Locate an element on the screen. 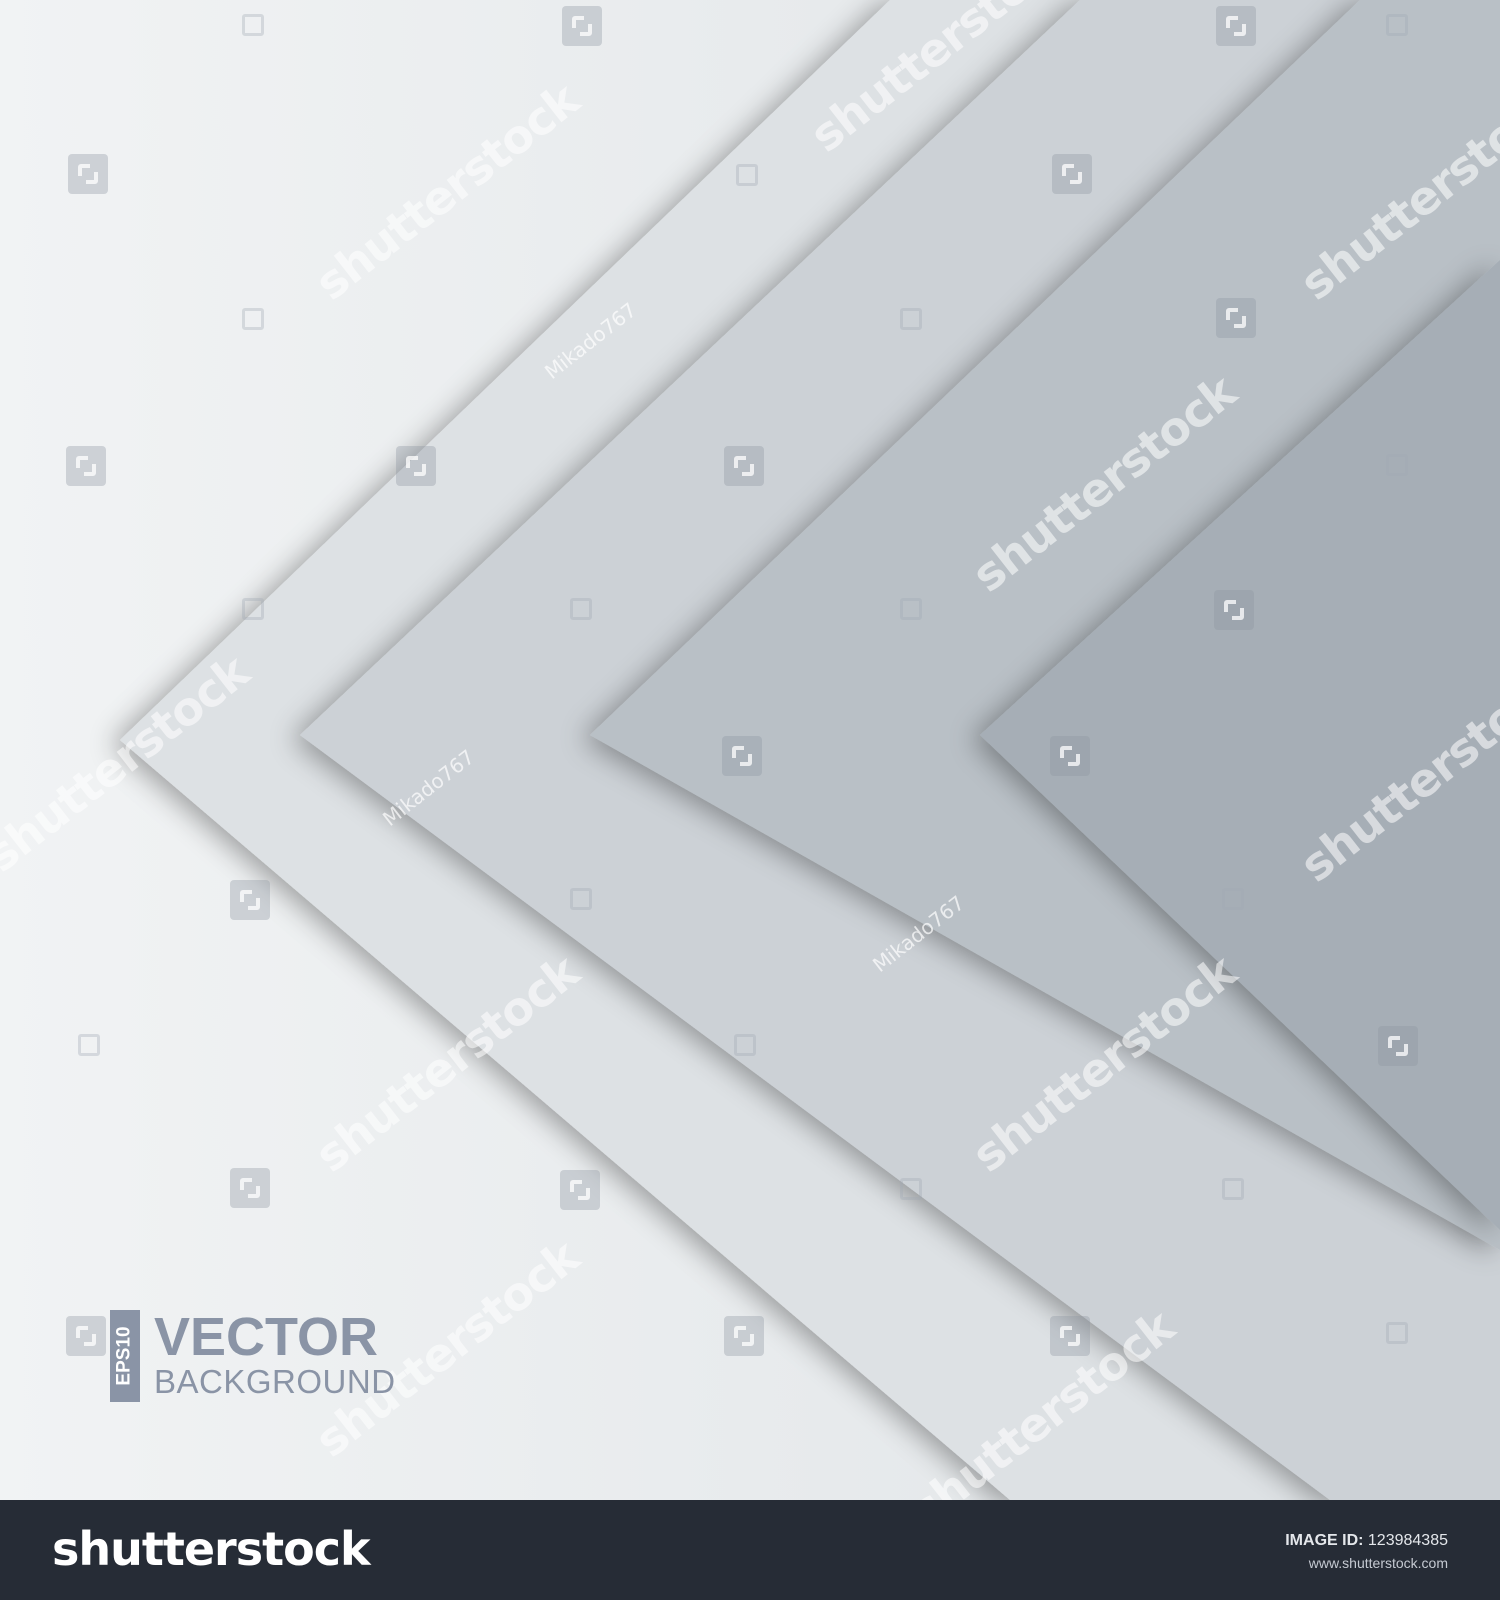 Image resolution: width=1500 pixels, height=1600 pixels. site-url: www.shutterstock.com is located at coordinates (1378, 1563).